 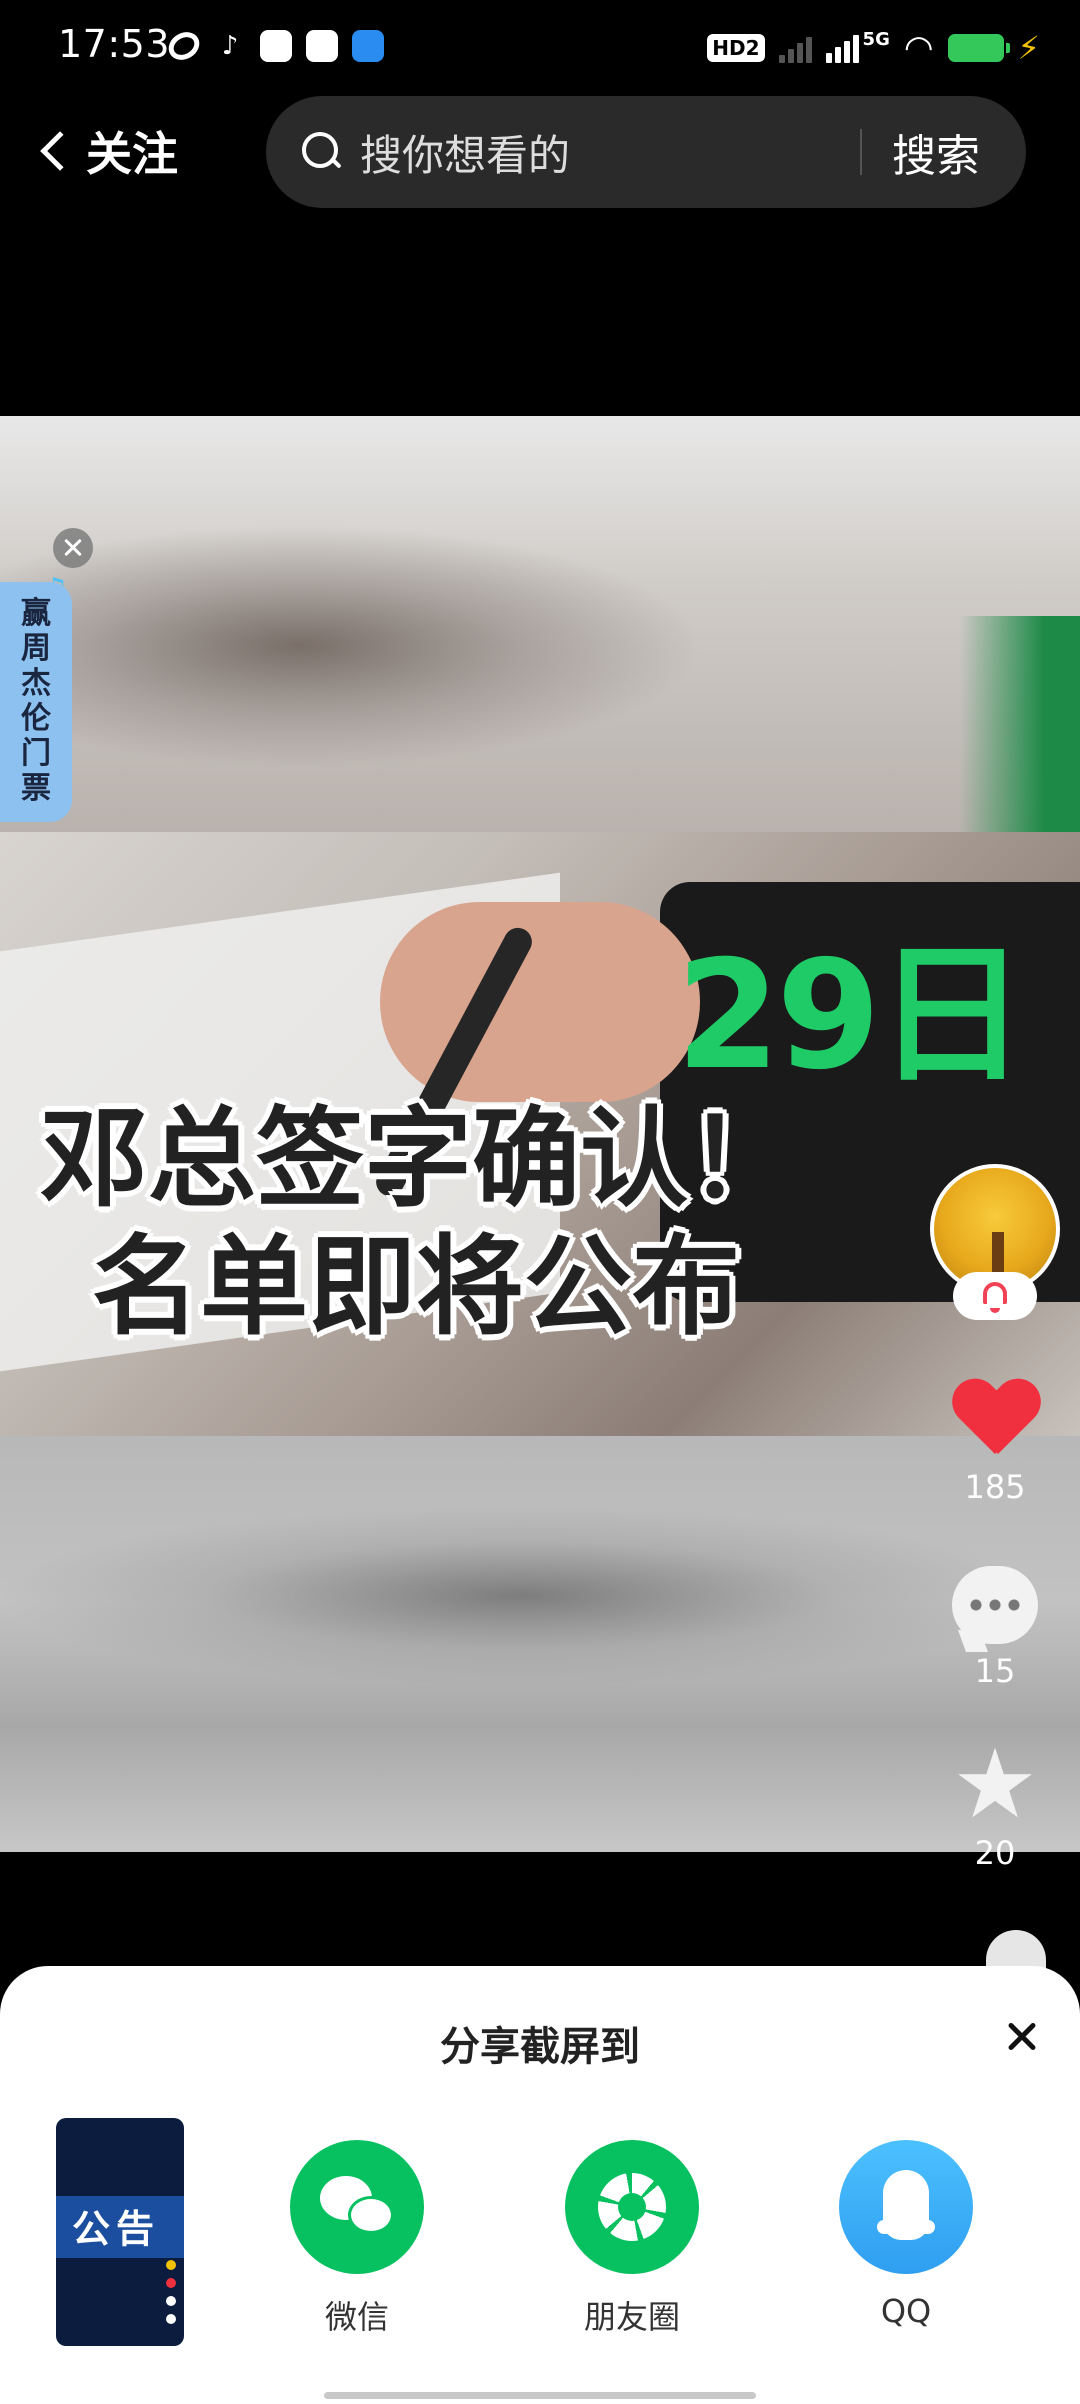 I want to click on share-moments: 朋友圈, so click(x=632, y=2239).